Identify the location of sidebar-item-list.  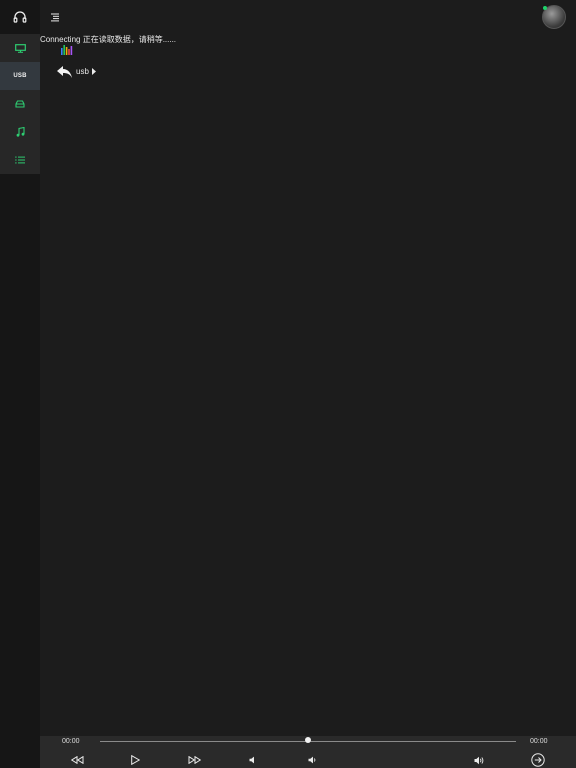
(20, 160).